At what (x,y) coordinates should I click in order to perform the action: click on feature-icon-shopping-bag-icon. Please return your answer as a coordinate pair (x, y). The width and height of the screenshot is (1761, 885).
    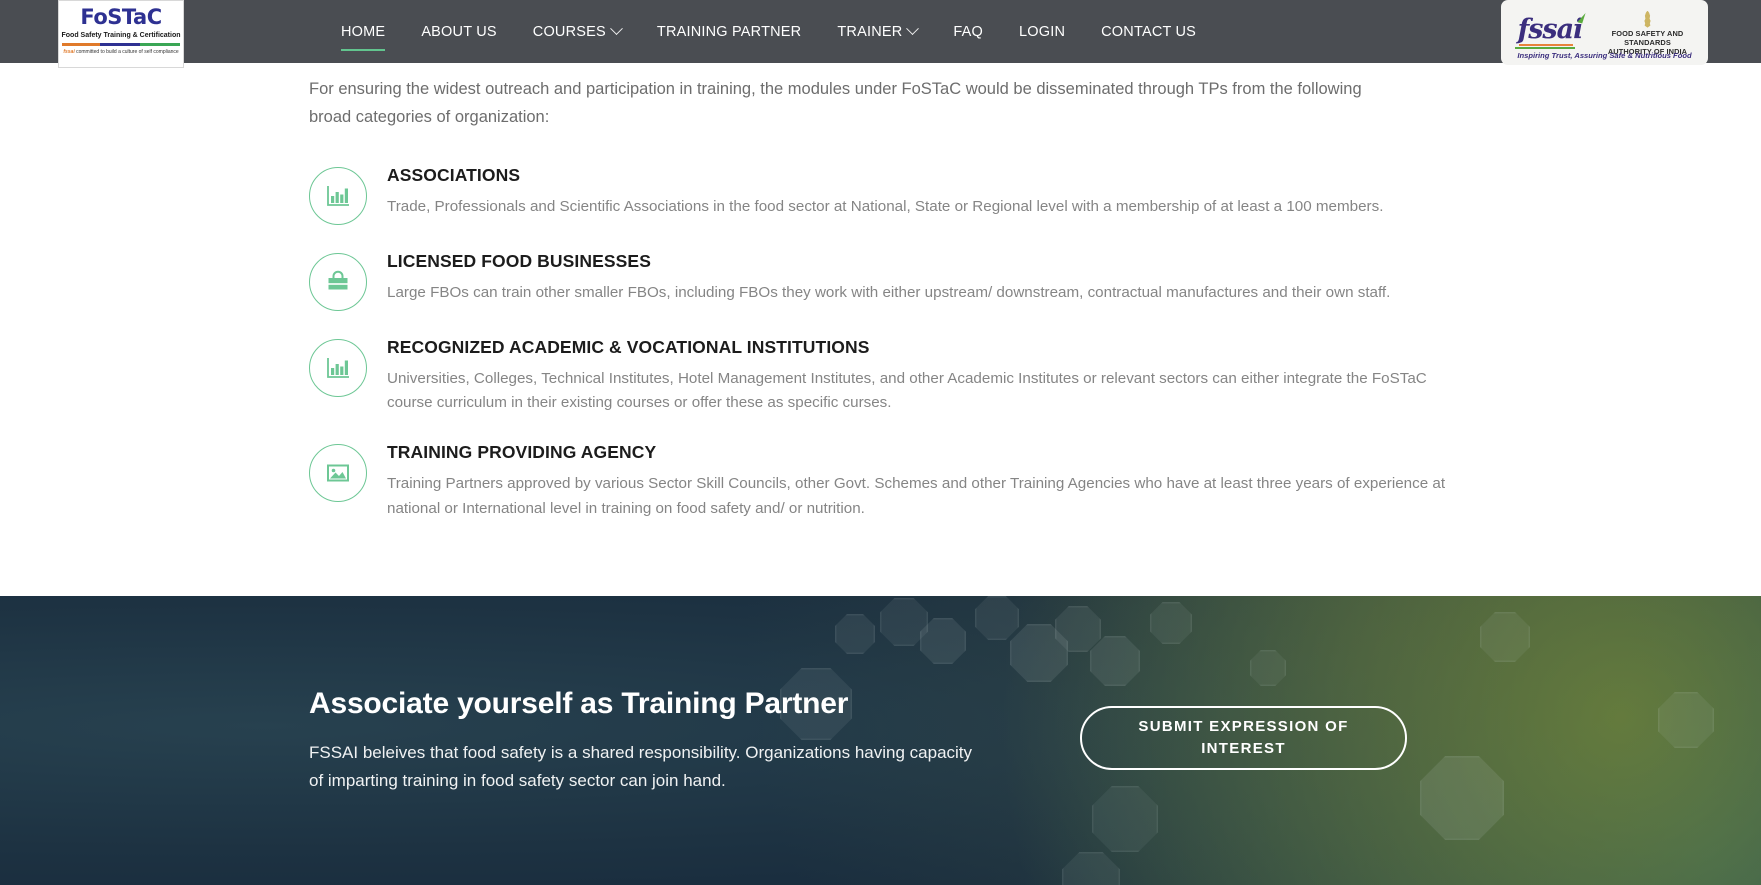
    Looking at the image, I should click on (338, 281).